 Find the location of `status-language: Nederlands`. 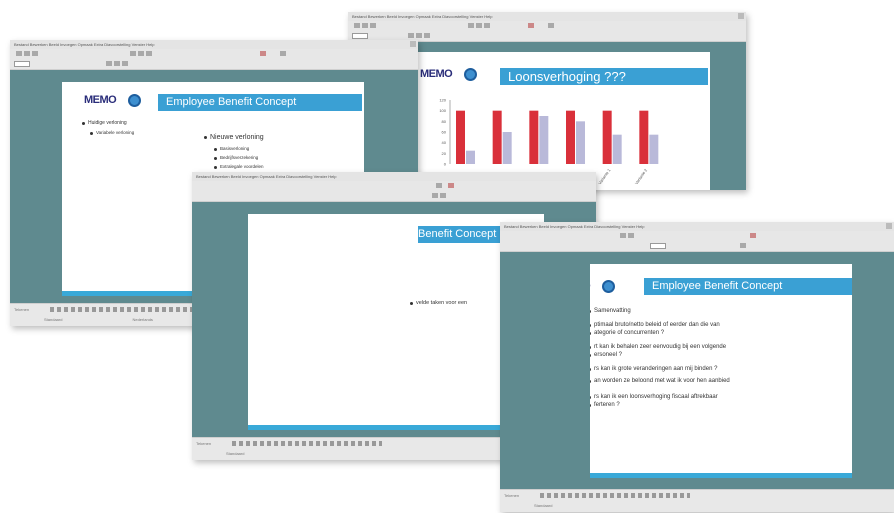

status-language: Nederlands is located at coordinates (142, 319).